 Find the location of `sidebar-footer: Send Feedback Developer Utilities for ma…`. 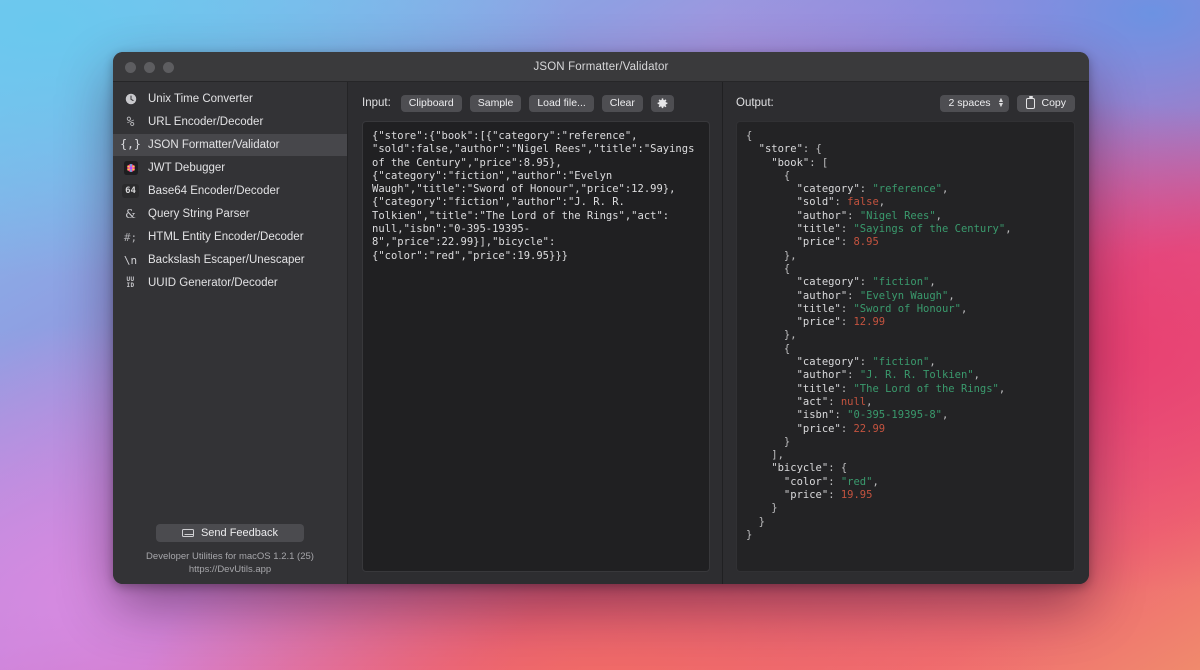

sidebar-footer: Send Feedback Developer Utilities for ma… is located at coordinates (230, 554).